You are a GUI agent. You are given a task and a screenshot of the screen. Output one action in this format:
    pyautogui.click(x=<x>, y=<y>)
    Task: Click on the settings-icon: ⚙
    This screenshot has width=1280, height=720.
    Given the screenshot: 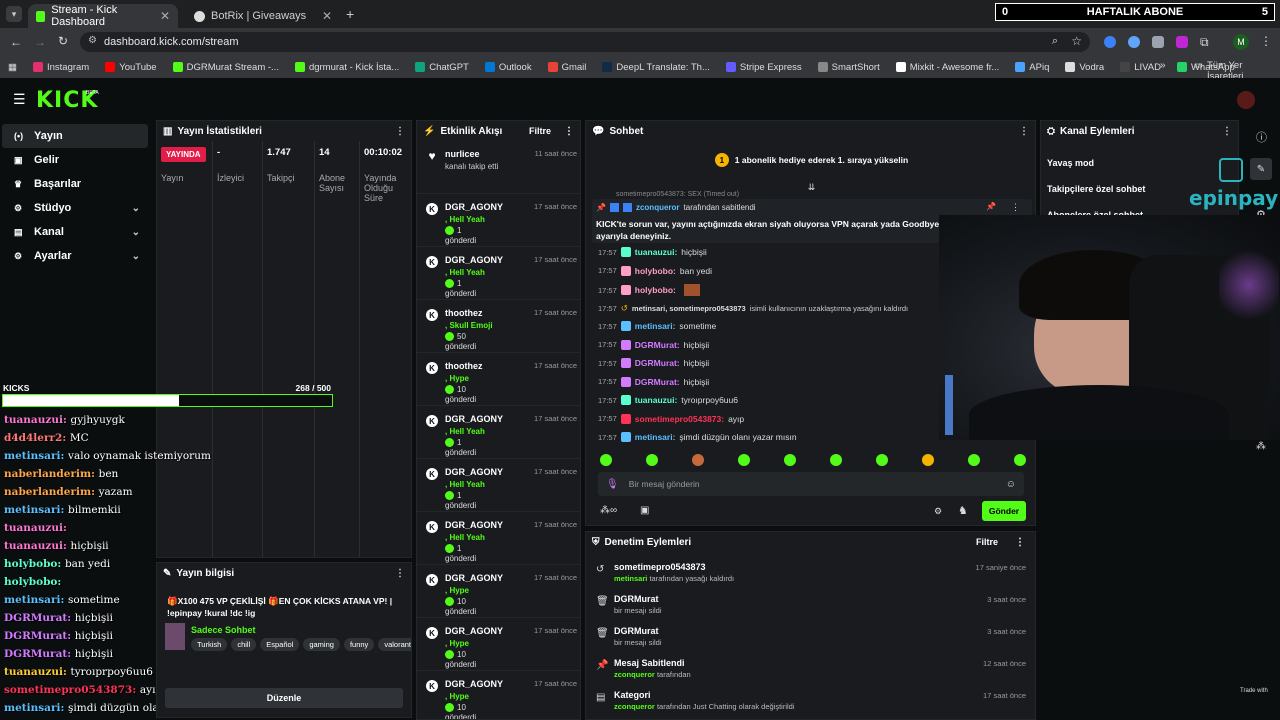 What is the action you would take?
    pyautogui.click(x=938, y=511)
    